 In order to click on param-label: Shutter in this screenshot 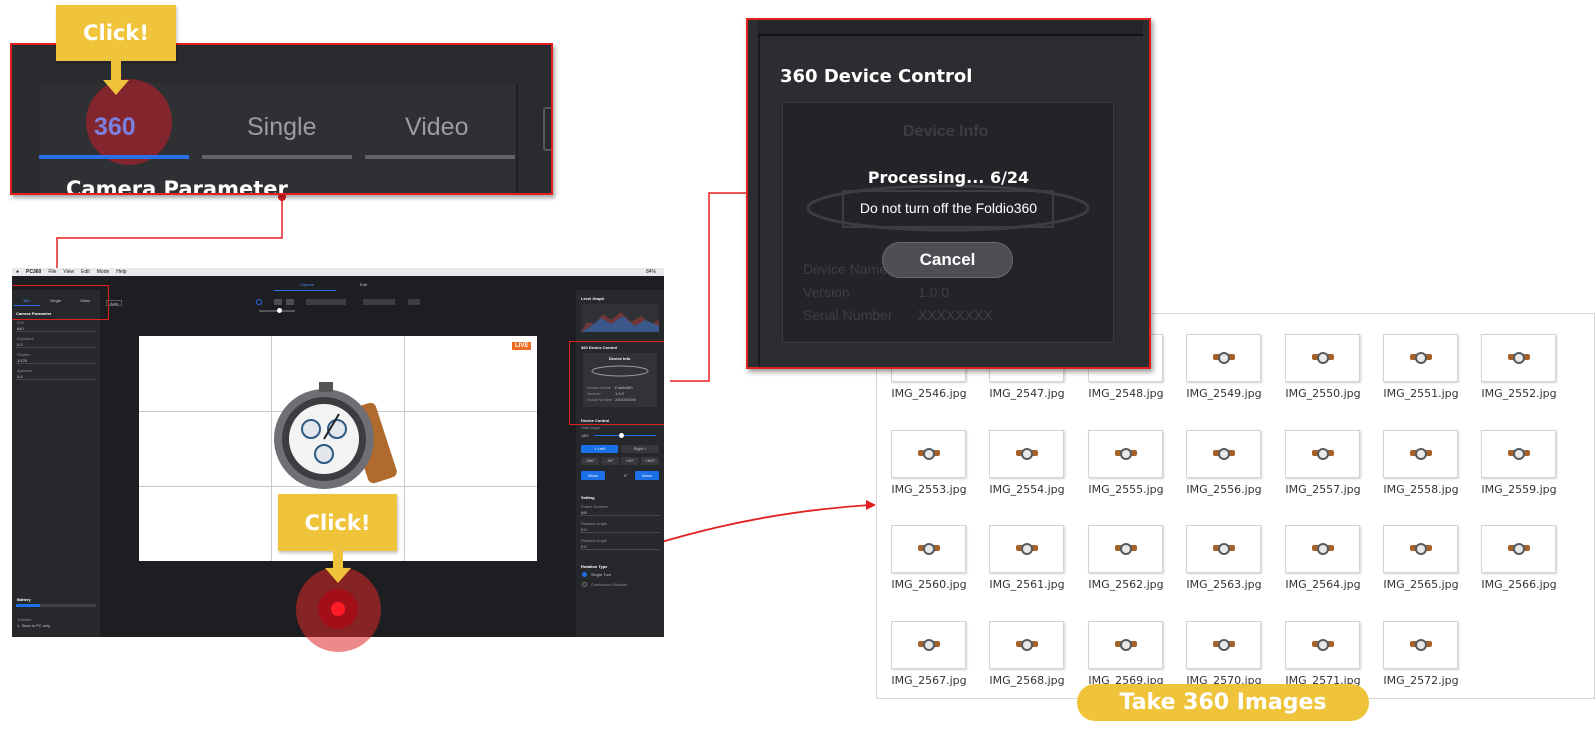, I will do `click(23, 354)`.